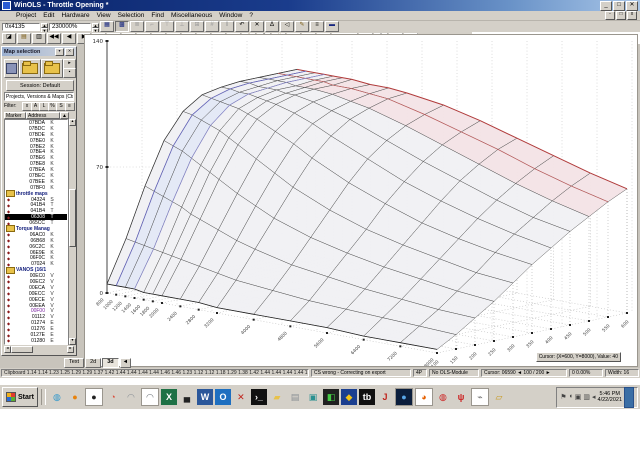 The width and height of the screenshot is (640, 461). Describe the element at coordinates (479, 397) in the screenshot. I see `wrench-icon: ⌁` at that location.